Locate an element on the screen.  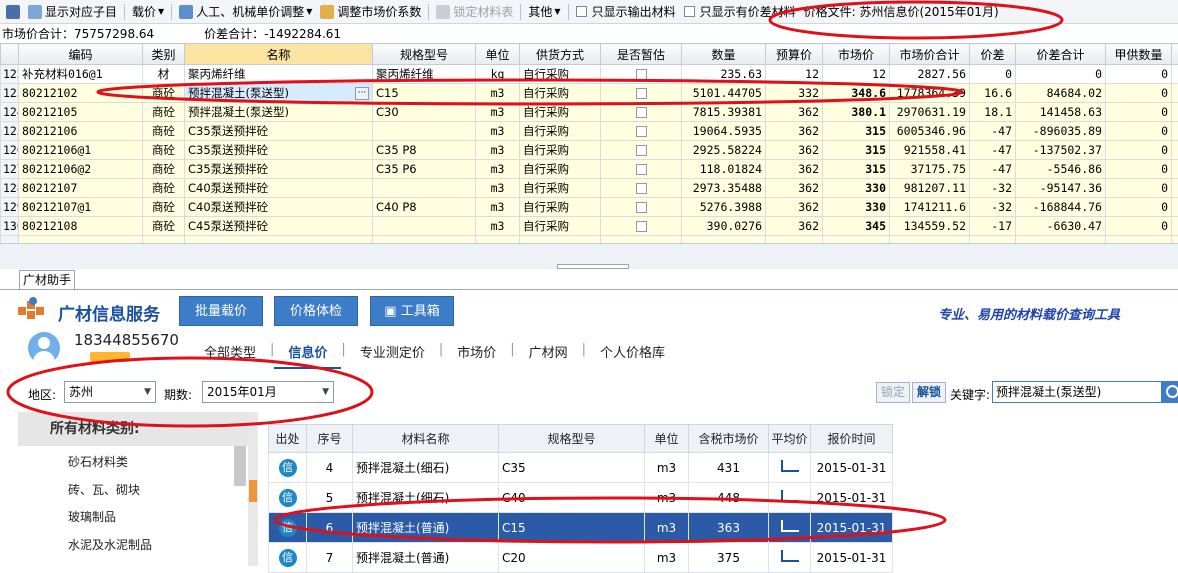
lock-table-button: 锁定材料表 is located at coordinates (474, 12).